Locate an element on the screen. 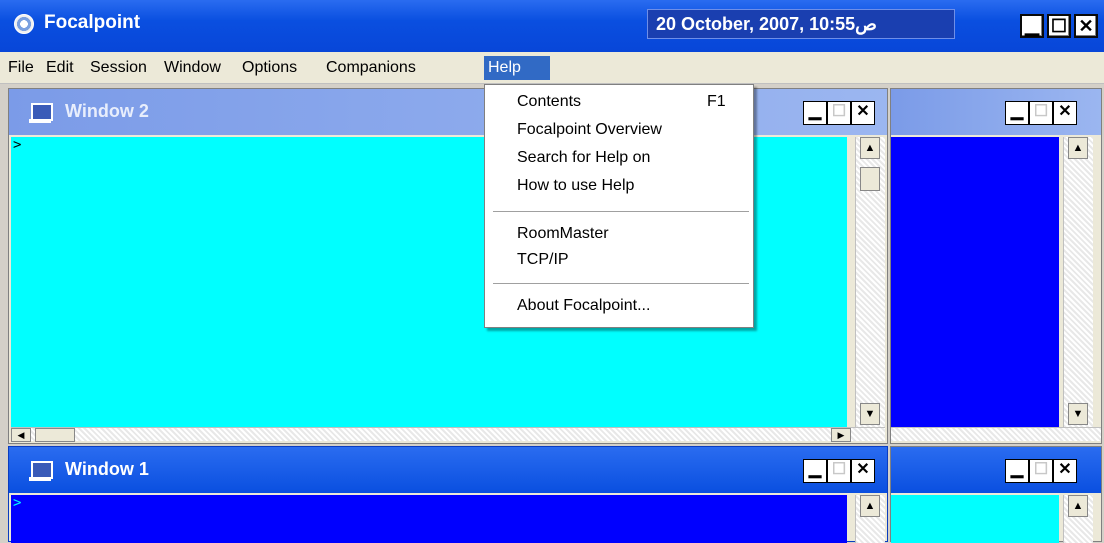  window-2-title: Window 2 is located at coordinates (107, 111).